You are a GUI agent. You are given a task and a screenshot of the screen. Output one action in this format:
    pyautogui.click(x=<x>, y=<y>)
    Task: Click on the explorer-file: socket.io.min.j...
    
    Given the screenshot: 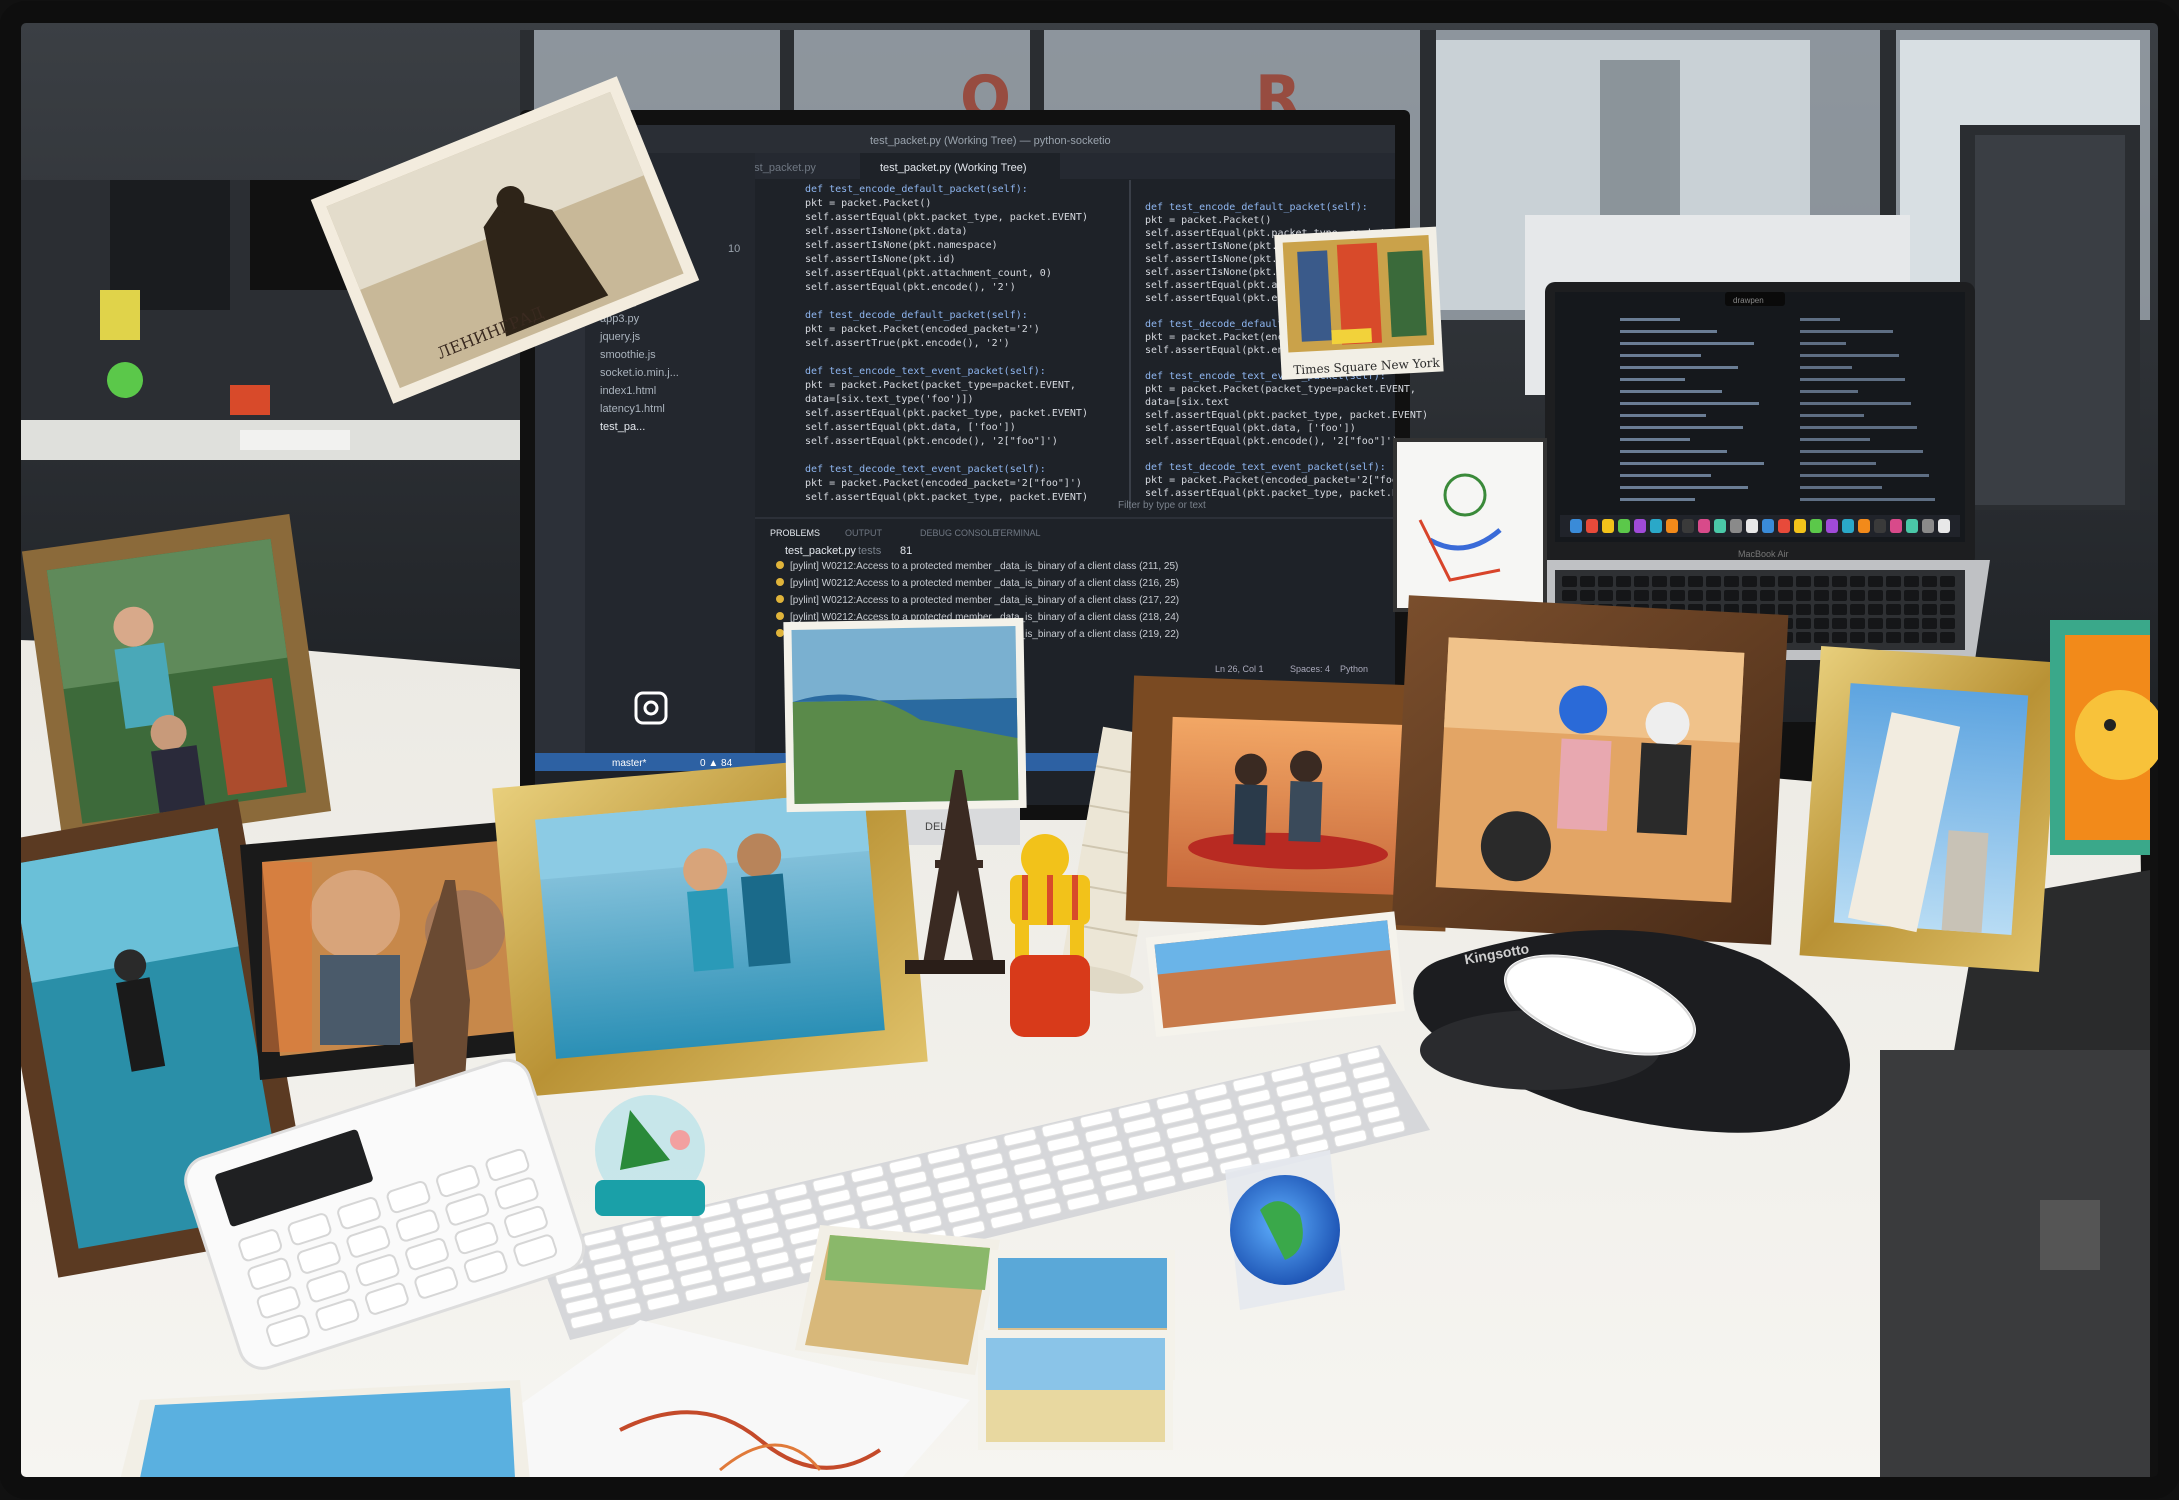 What is the action you would take?
    pyautogui.click(x=639, y=373)
    